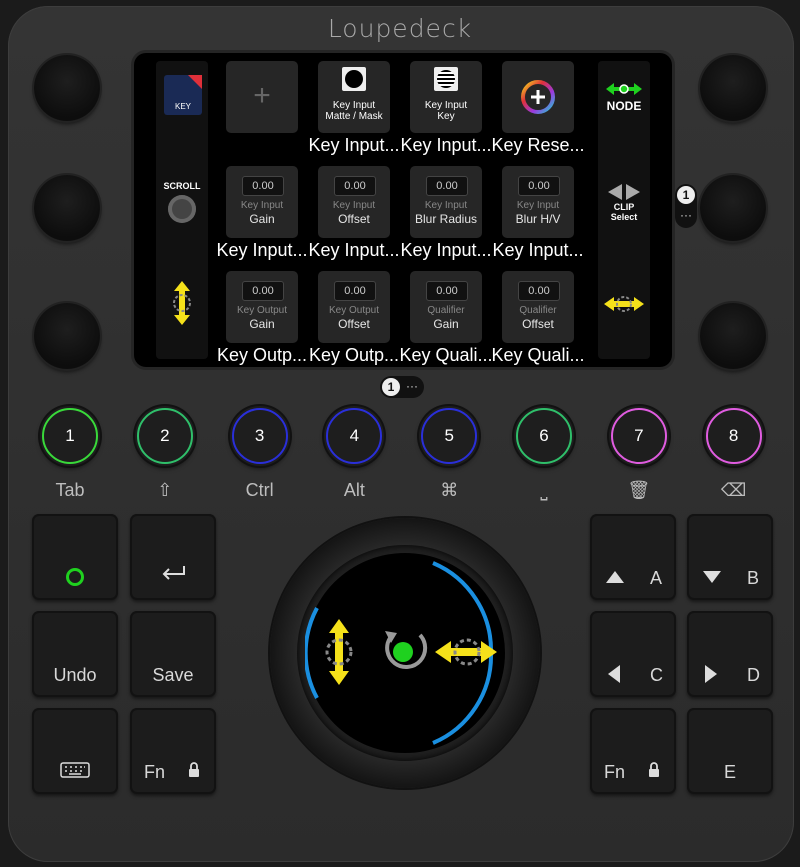 The height and width of the screenshot is (867, 800). Describe the element at coordinates (173, 675) in the screenshot. I see `save-label: Save` at that location.